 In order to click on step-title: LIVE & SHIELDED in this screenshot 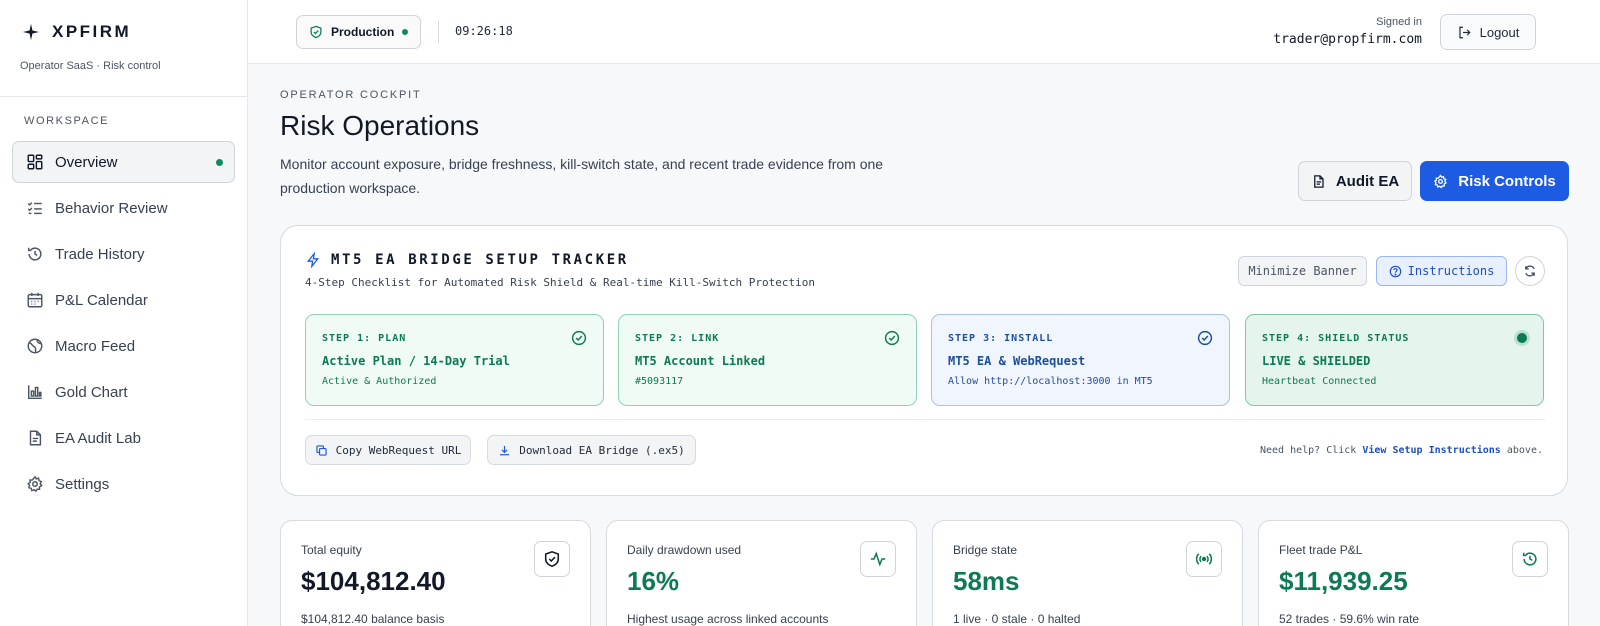, I will do `click(1316, 361)`.